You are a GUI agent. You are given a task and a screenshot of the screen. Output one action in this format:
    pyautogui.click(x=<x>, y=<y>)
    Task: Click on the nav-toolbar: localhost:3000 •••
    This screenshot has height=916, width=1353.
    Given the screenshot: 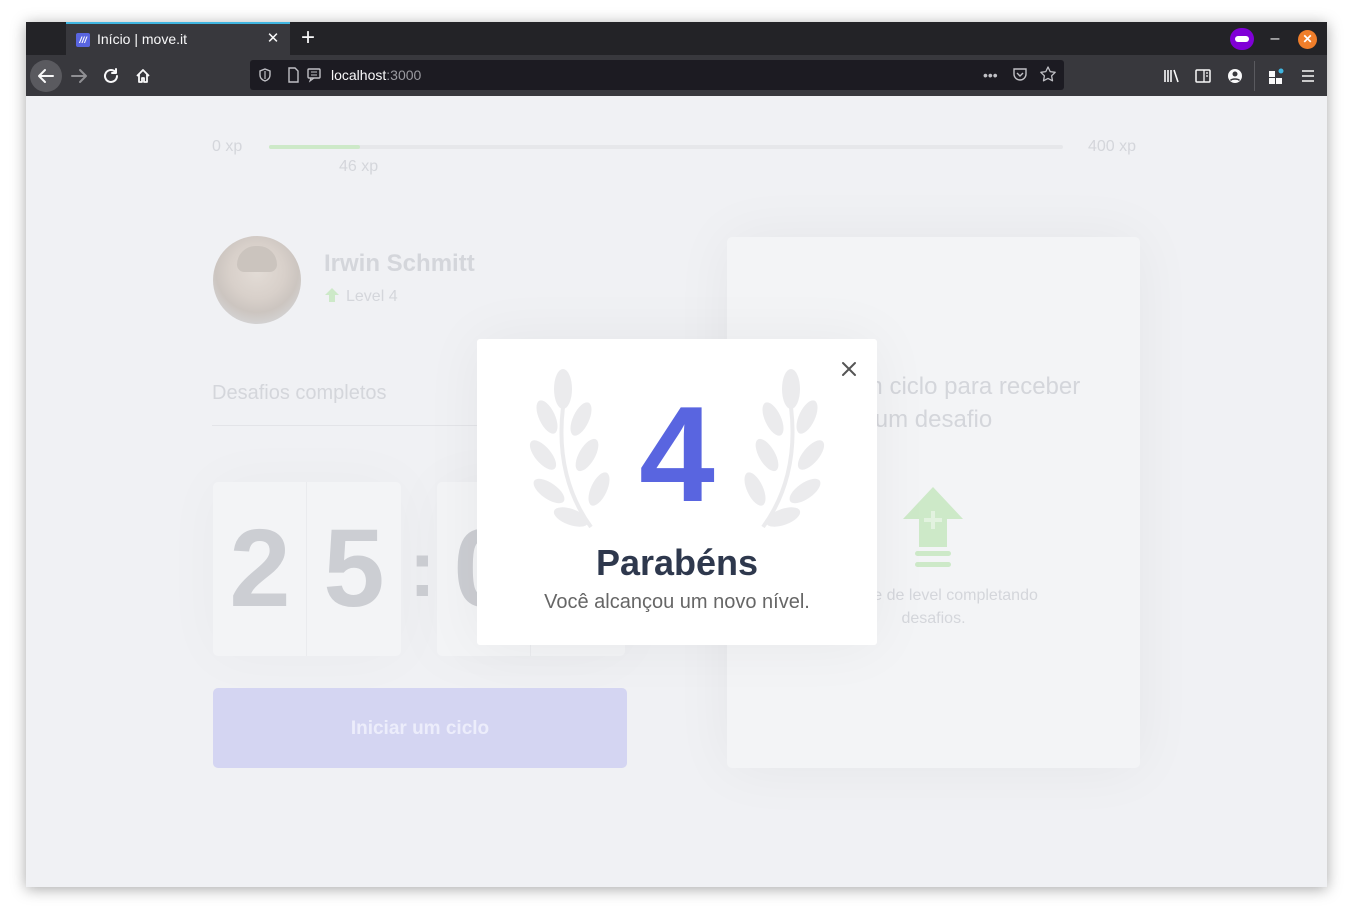 What is the action you would take?
    pyautogui.click(x=676, y=75)
    